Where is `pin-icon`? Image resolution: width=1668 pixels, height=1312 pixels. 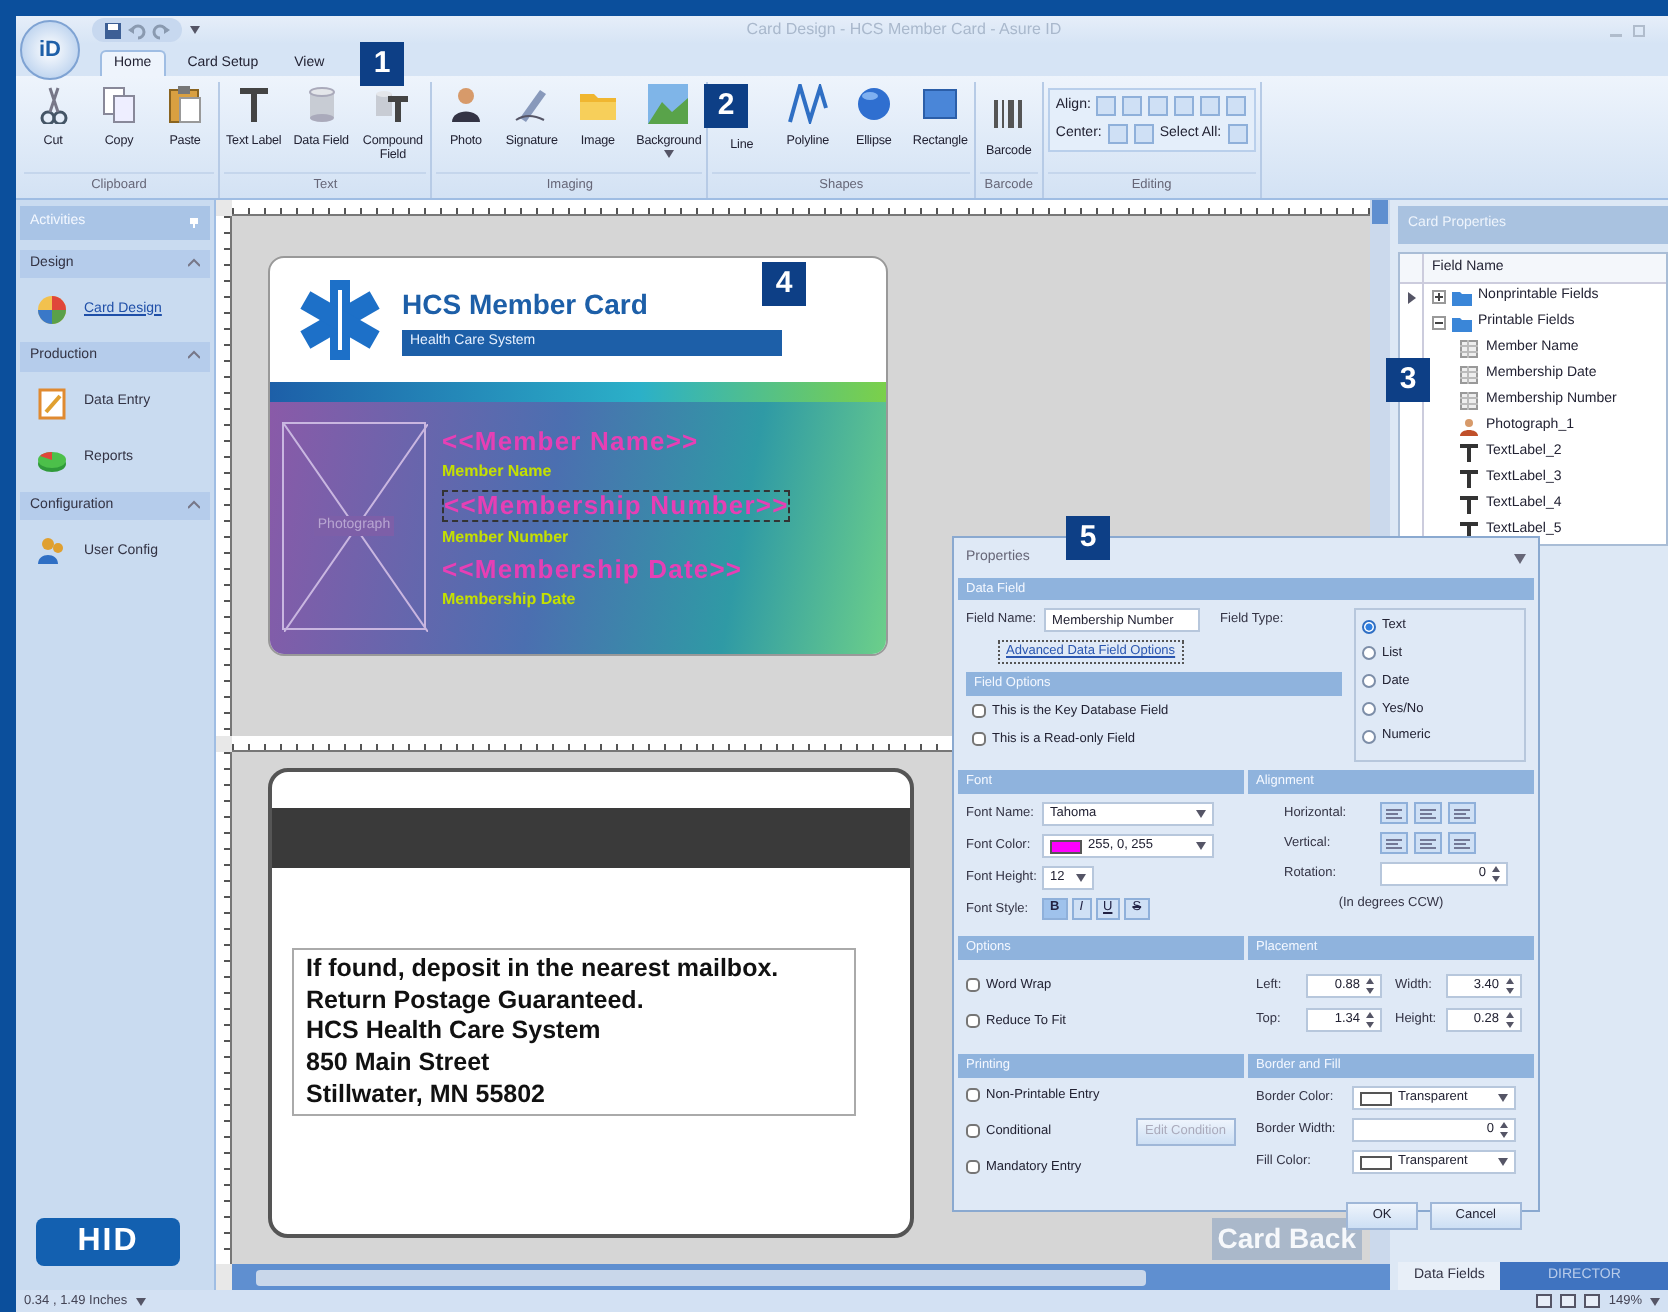
pin-icon is located at coordinates (194, 222).